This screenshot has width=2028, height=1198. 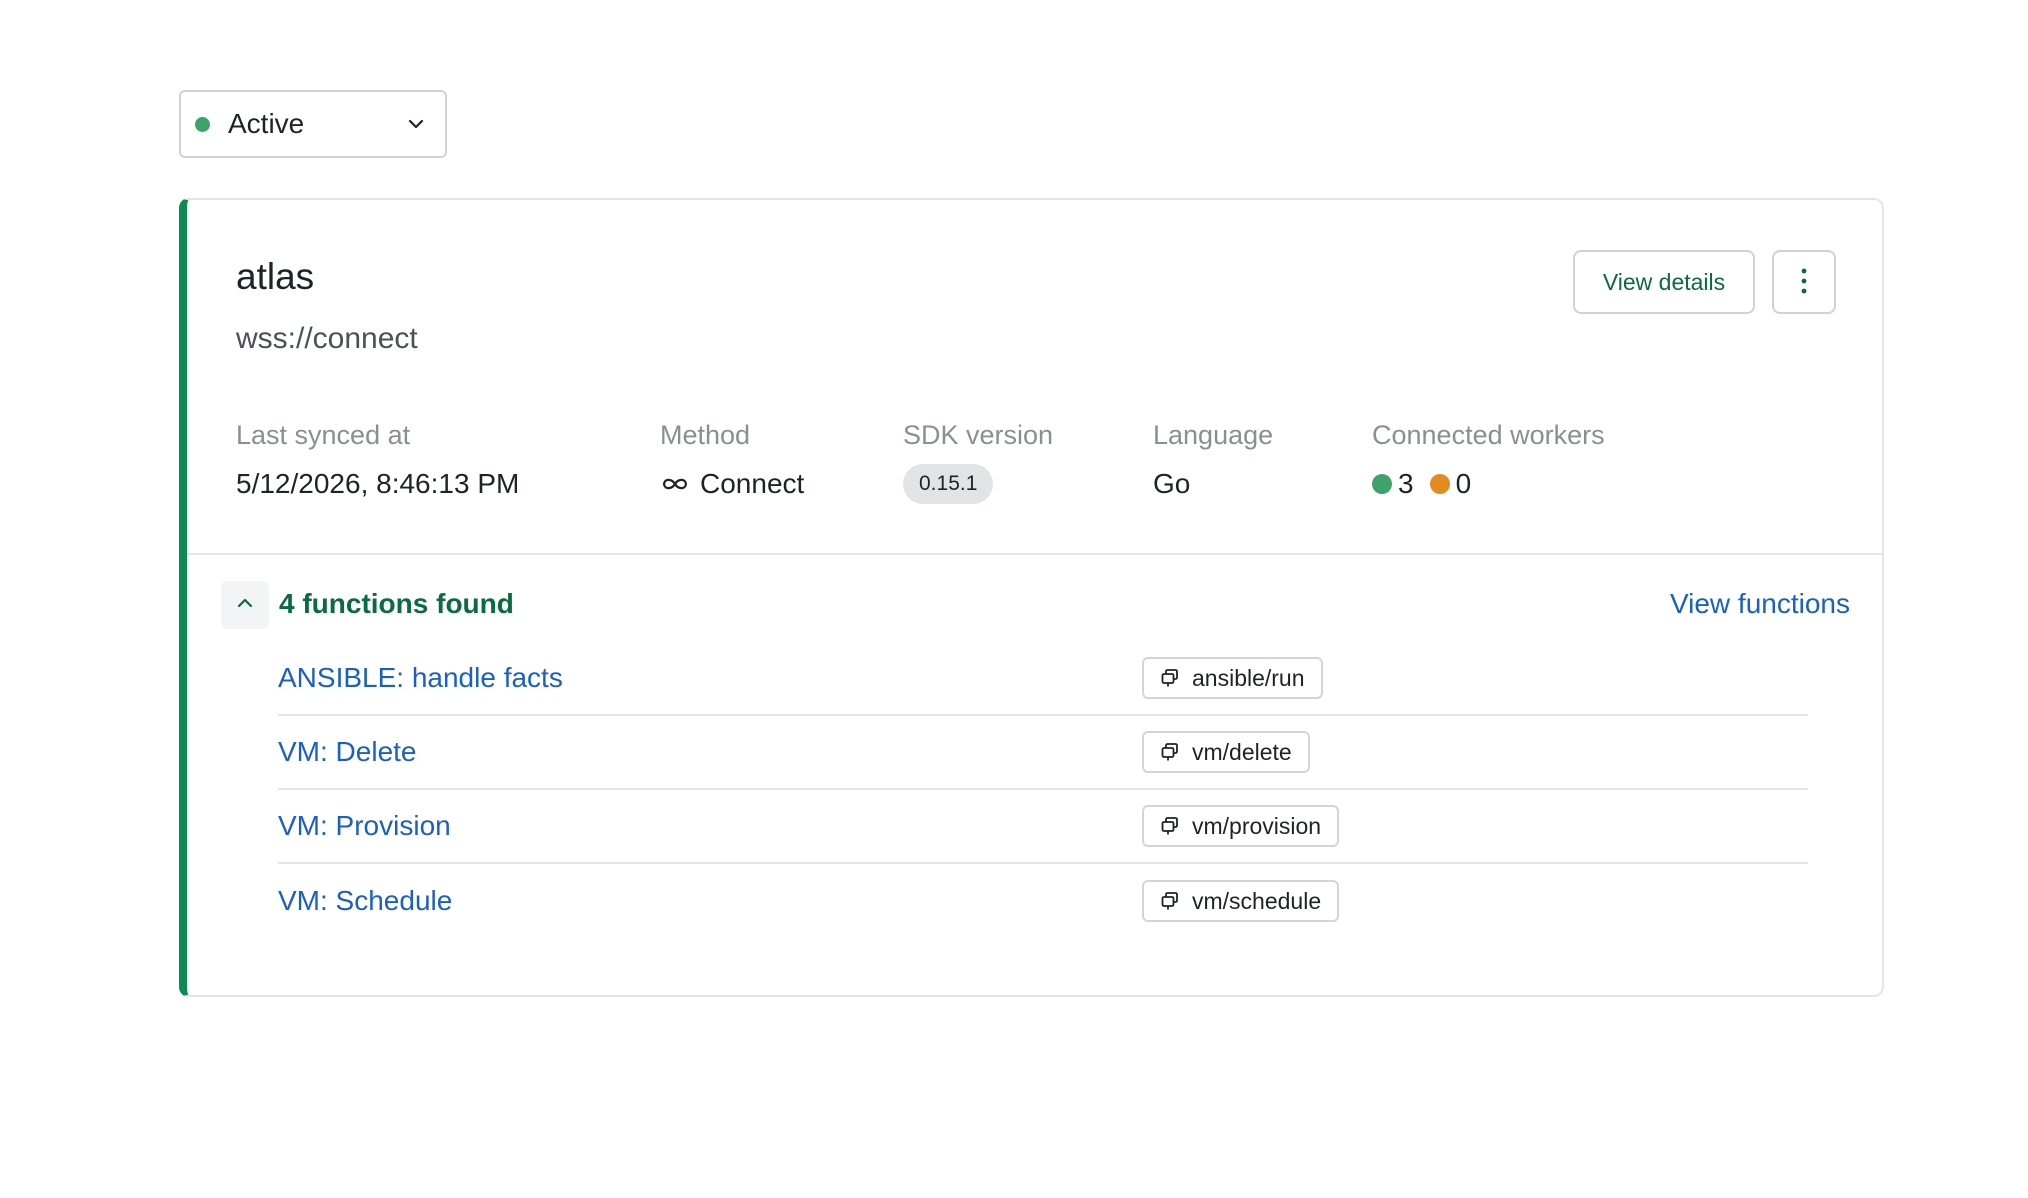 What do you see at coordinates (1257, 825) in the screenshot?
I see `function-slug: vm/provision` at bounding box center [1257, 825].